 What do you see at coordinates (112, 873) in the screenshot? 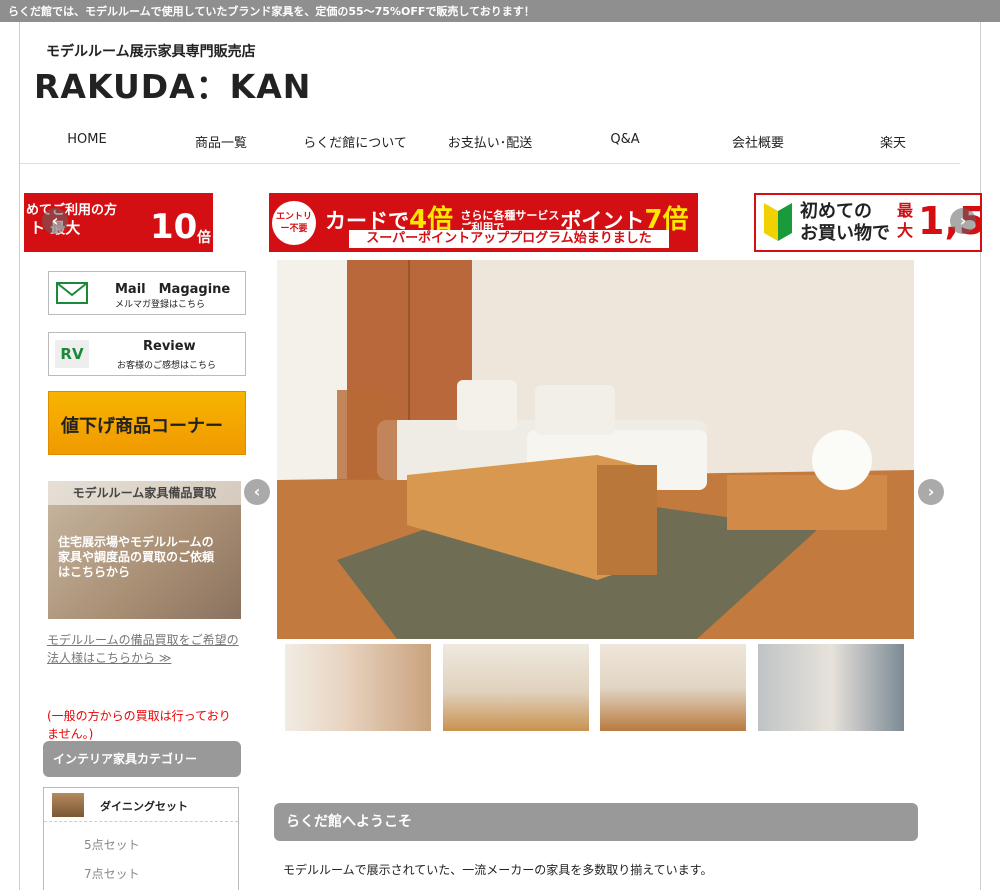
I see `category-sub-7pc: 7点セット` at bounding box center [112, 873].